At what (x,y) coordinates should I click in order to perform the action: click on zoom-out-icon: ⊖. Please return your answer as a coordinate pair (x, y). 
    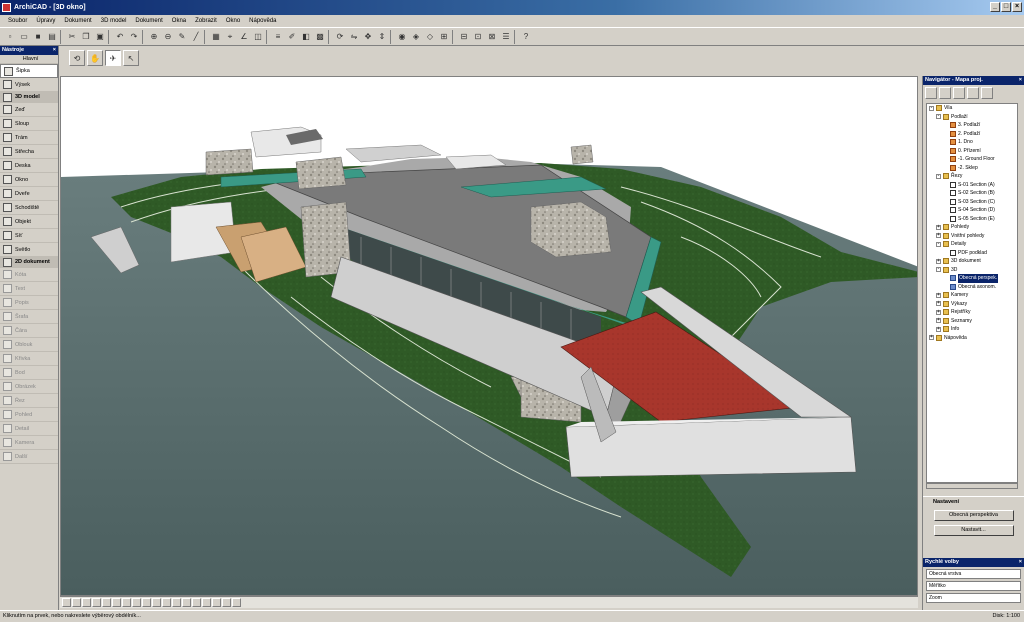
    Looking at the image, I should click on (168, 37).